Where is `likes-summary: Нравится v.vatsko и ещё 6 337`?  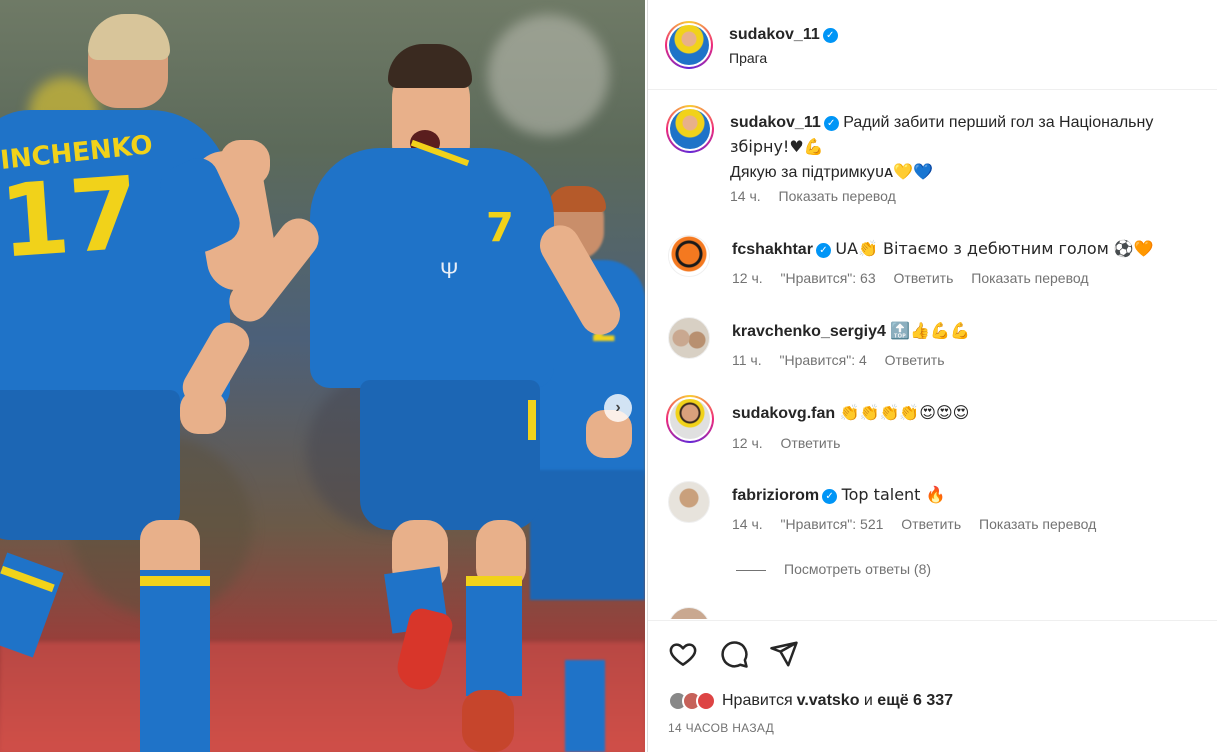 likes-summary: Нравится v.vatsko и ещё 6 337 is located at coordinates (810, 701).